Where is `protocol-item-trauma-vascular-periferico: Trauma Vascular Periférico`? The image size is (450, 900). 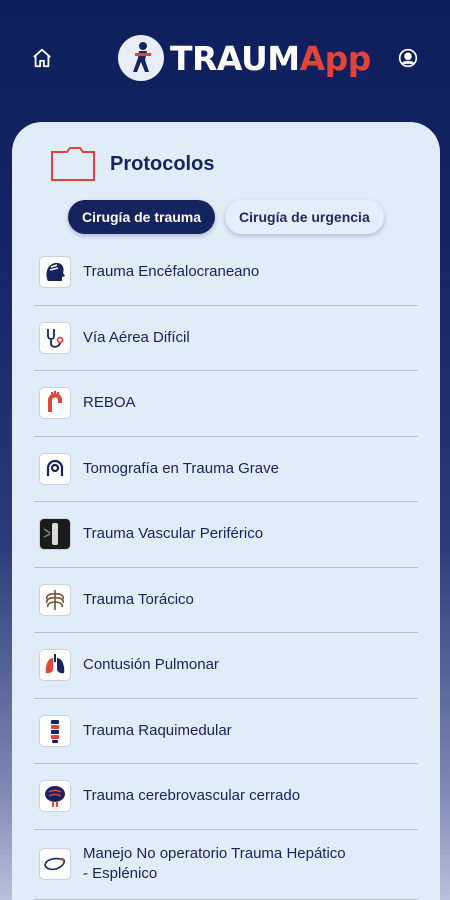 protocol-item-trauma-vascular-periferico: Trauma Vascular Periférico is located at coordinates (226, 535).